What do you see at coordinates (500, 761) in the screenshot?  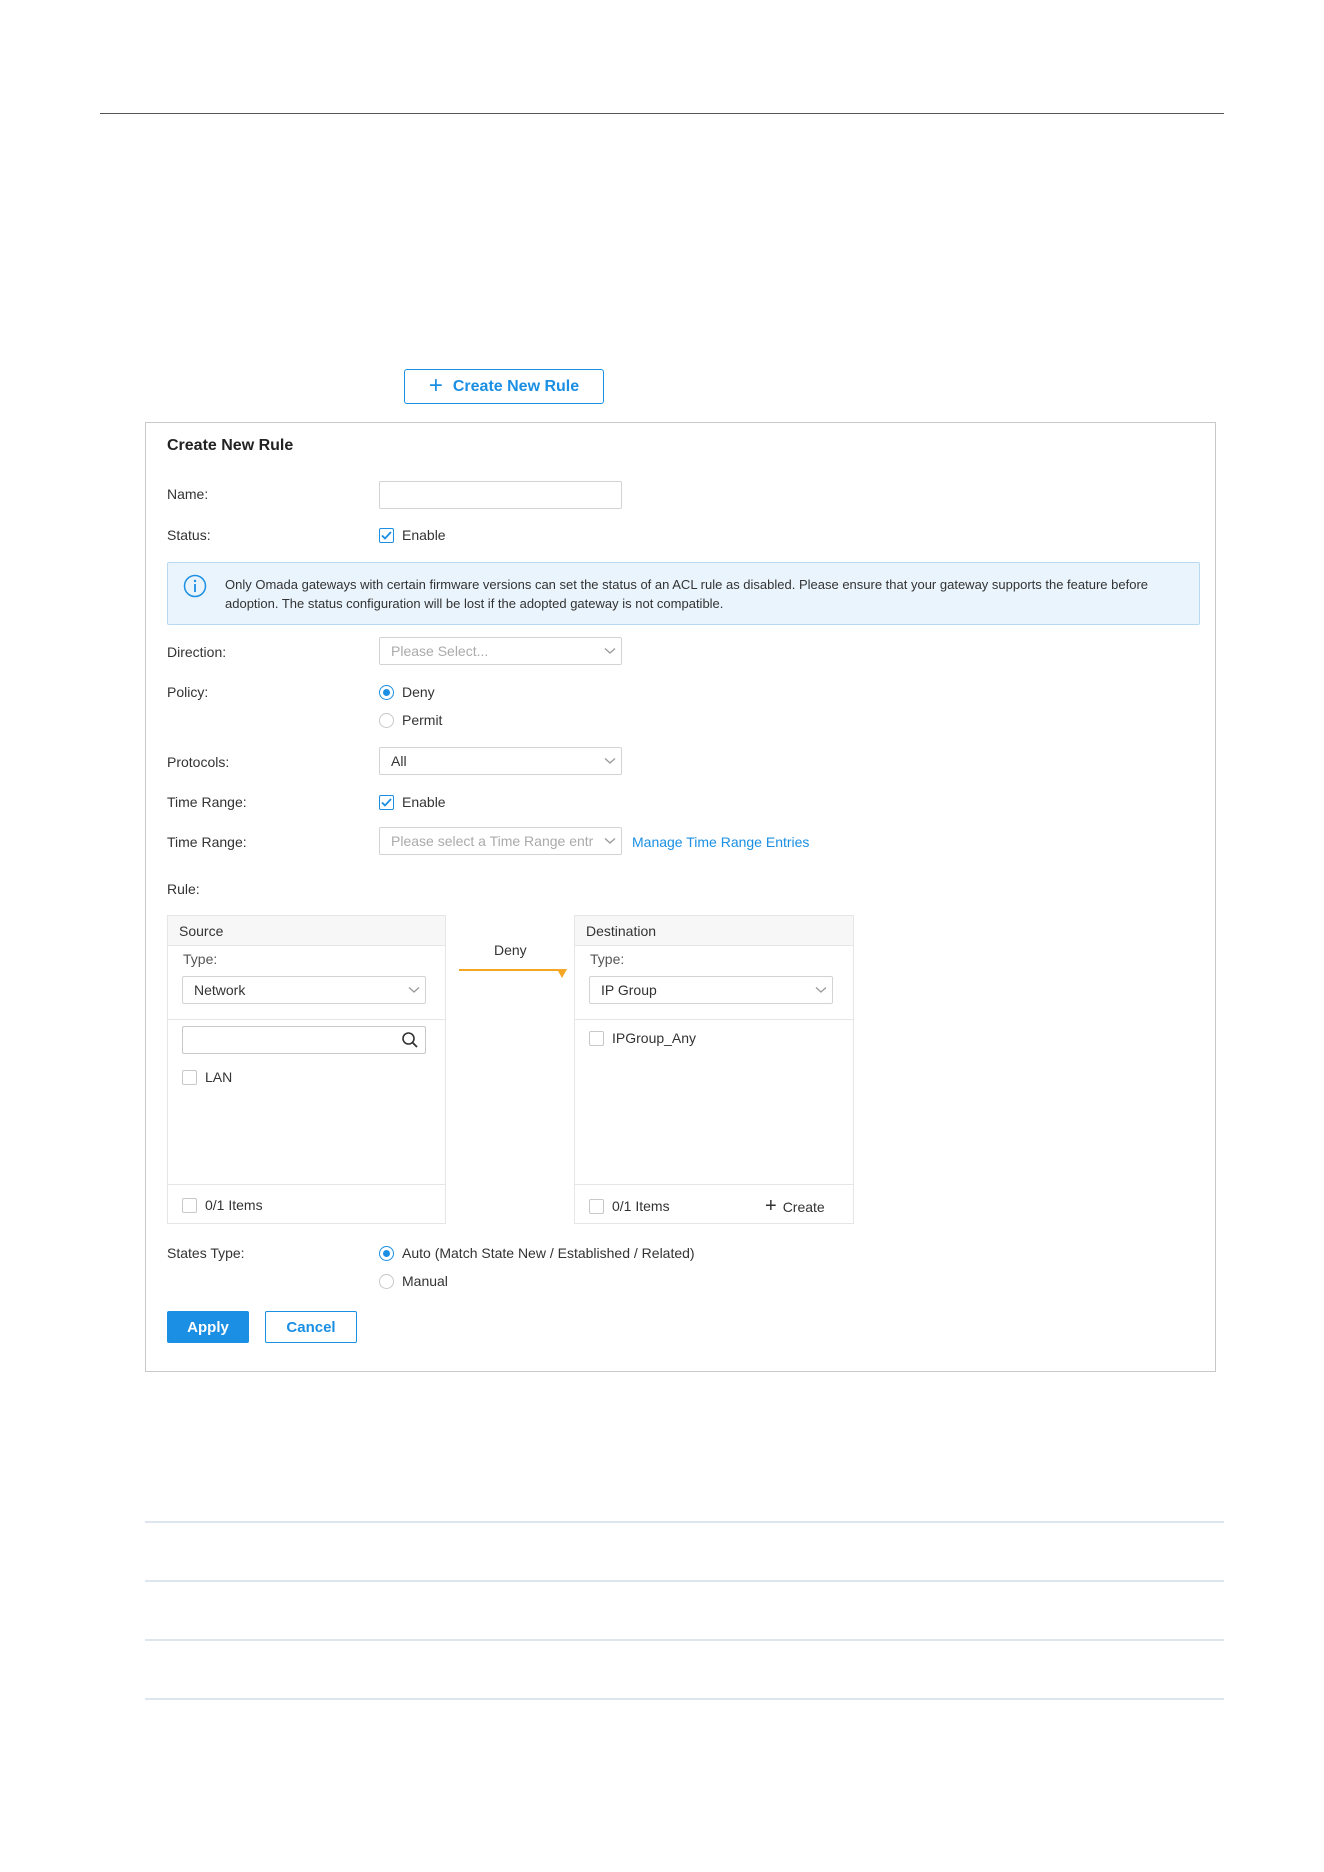 I see `protocols-select: All` at bounding box center [500, 761].